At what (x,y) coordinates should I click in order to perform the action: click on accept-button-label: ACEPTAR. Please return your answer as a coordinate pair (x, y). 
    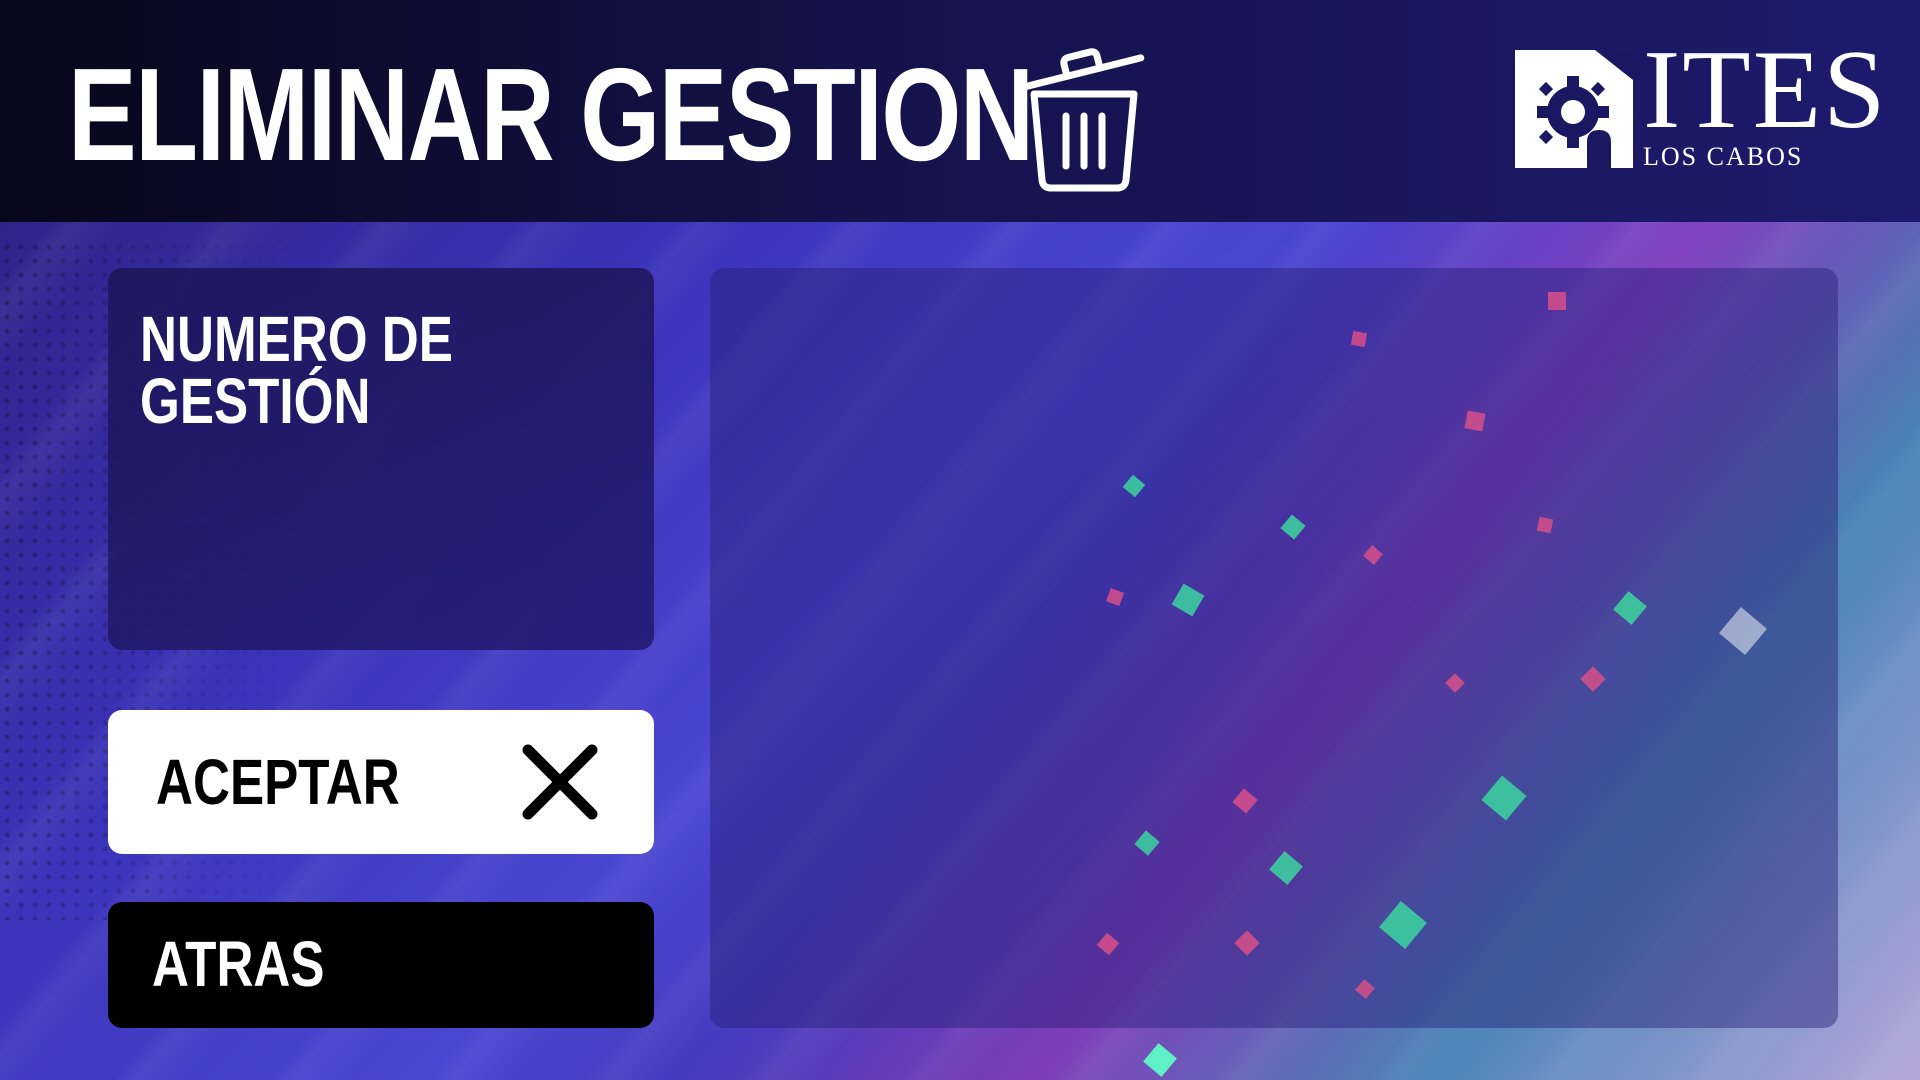
    Looking at the image, I should click on (278, 782).